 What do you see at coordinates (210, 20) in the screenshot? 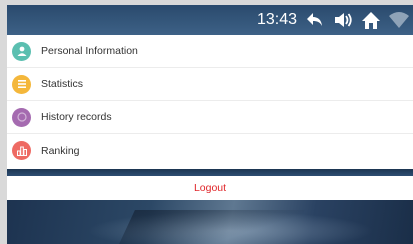
I see `status-bar: 13:43` at bounding box center [210, 20].